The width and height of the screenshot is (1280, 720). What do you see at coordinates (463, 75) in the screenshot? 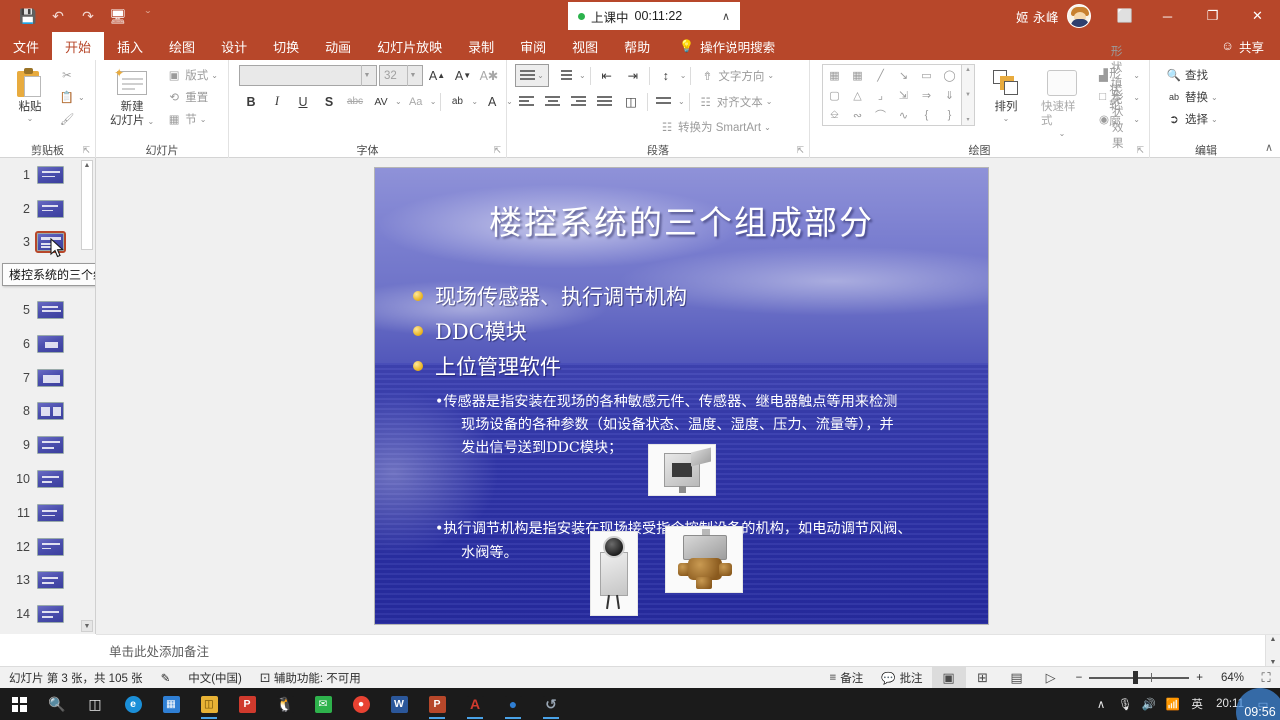
I see `decrease-font-size-button: A ▼` at bounding box center [463, 75].